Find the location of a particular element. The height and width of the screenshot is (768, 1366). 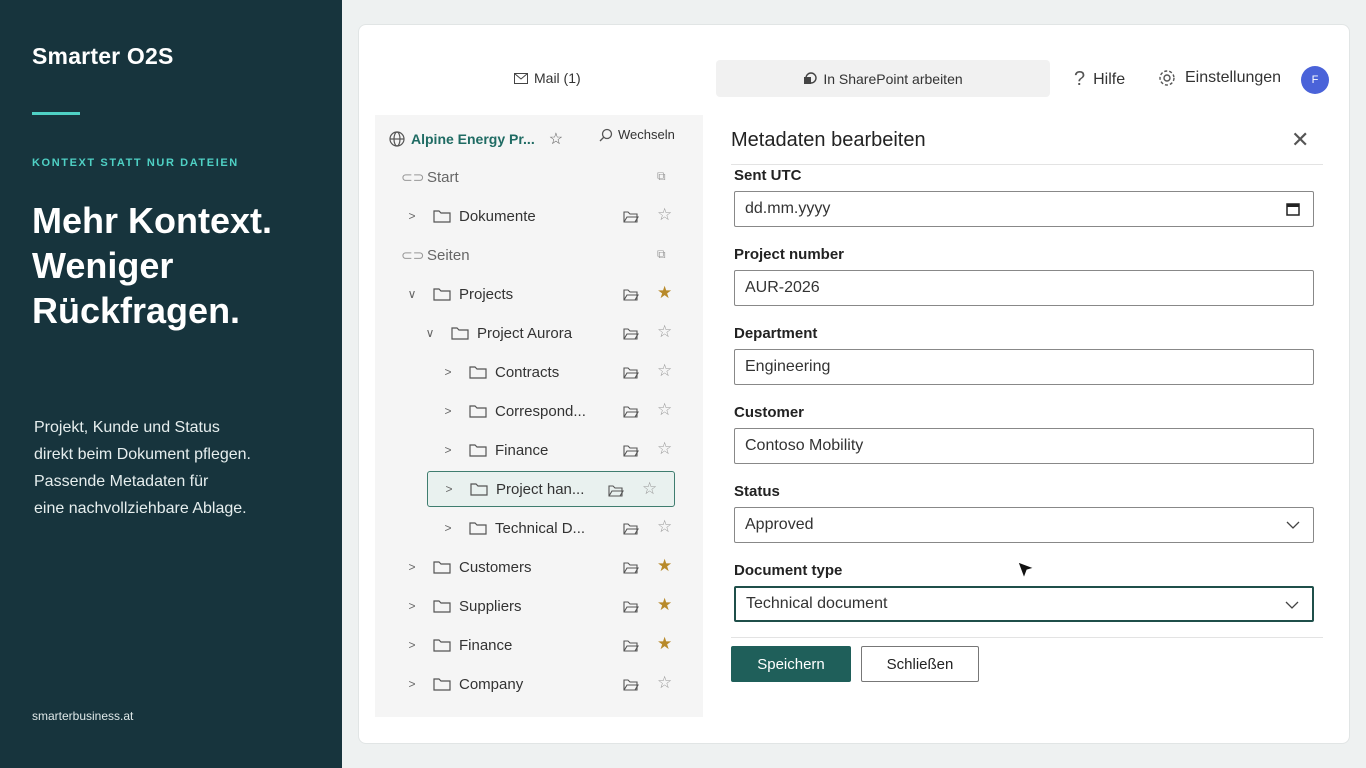

tree-item-label: Seiten is located at coordinates (448, 255).